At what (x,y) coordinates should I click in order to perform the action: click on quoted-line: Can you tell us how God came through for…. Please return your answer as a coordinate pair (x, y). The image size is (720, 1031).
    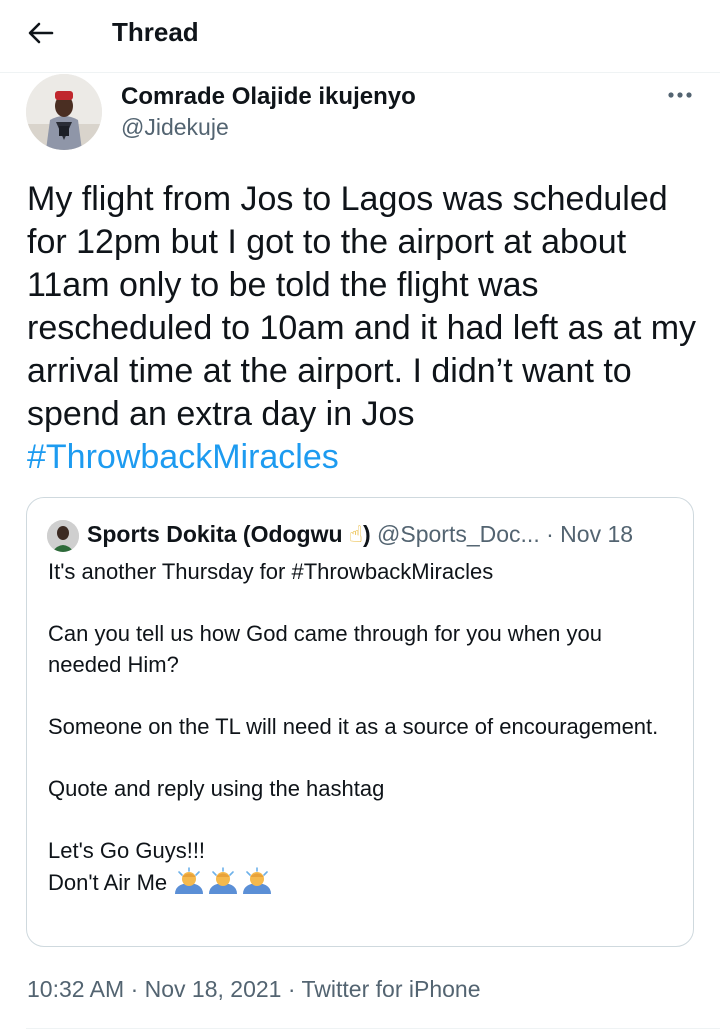
    Looking at the image, I should click on (325, 649).